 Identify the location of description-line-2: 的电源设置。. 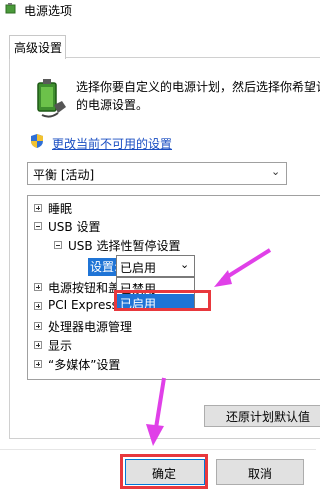
(112, 105).